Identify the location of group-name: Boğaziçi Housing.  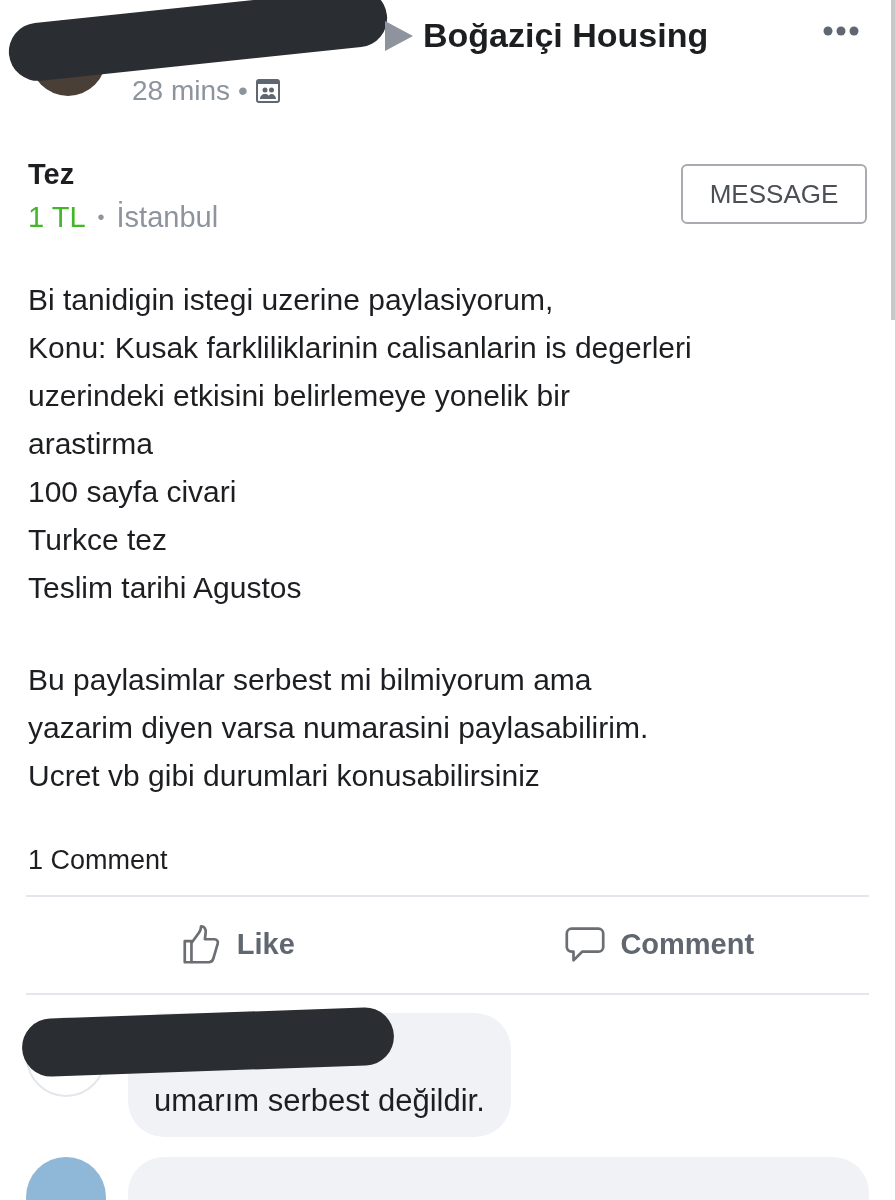
(566, 35).